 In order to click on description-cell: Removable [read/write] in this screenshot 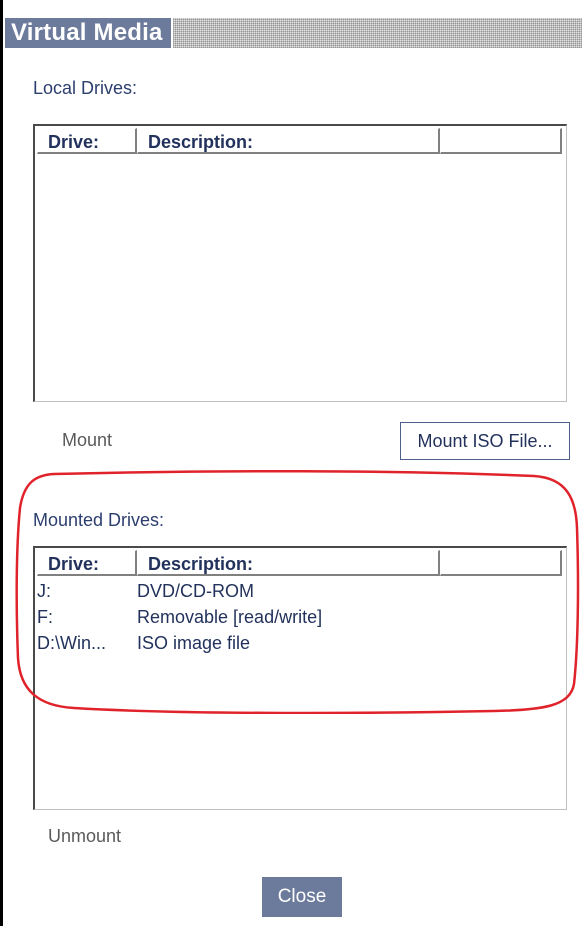, I will do `click(230, 617)`.